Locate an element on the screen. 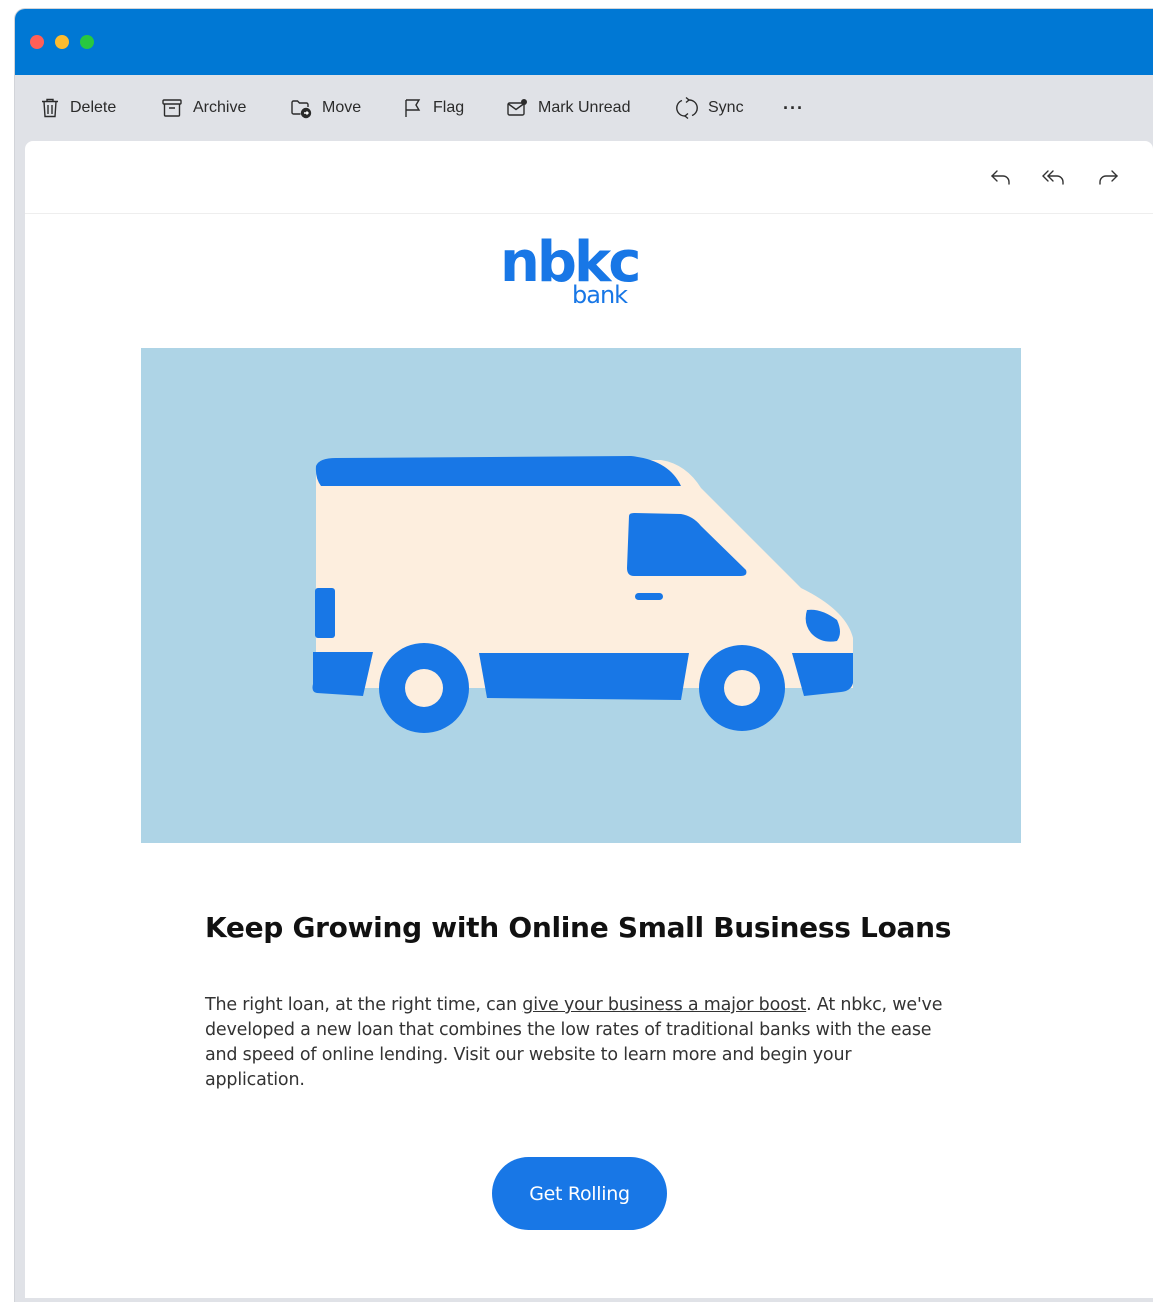 The image size is (1153, 1302). reply-all-button is located at coordinates (1054, 177).